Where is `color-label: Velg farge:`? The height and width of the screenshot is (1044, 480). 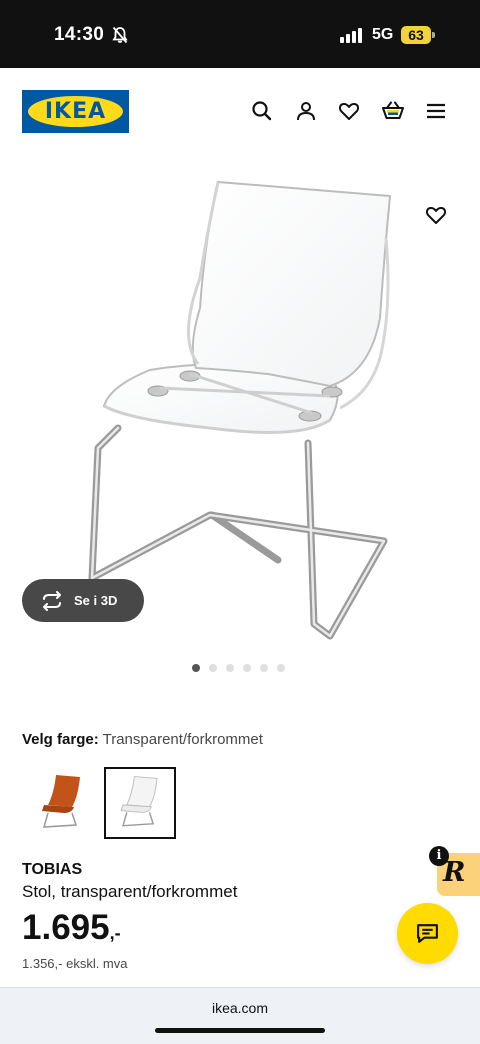
color-label: Velg farge: is located at coordinates (60, 739).